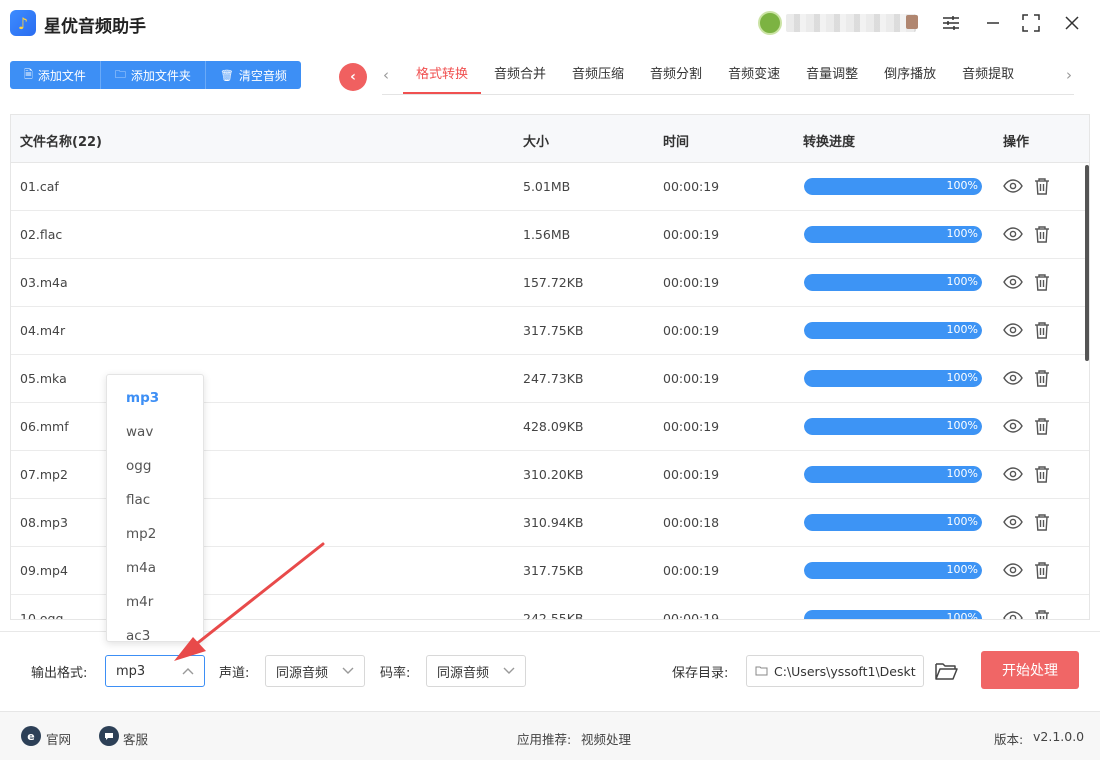 The image size is (1100, 760). Describe the element at coordinates (155, 500) in the screenshot. I see `format-option-flac: flac` at that location.